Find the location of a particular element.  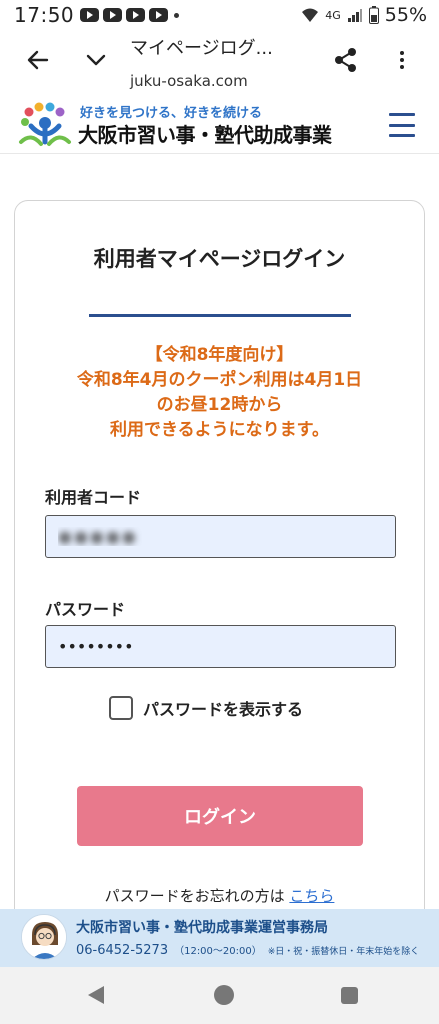

notice-line: のお昼12時から is located at coordinates (219, 405).